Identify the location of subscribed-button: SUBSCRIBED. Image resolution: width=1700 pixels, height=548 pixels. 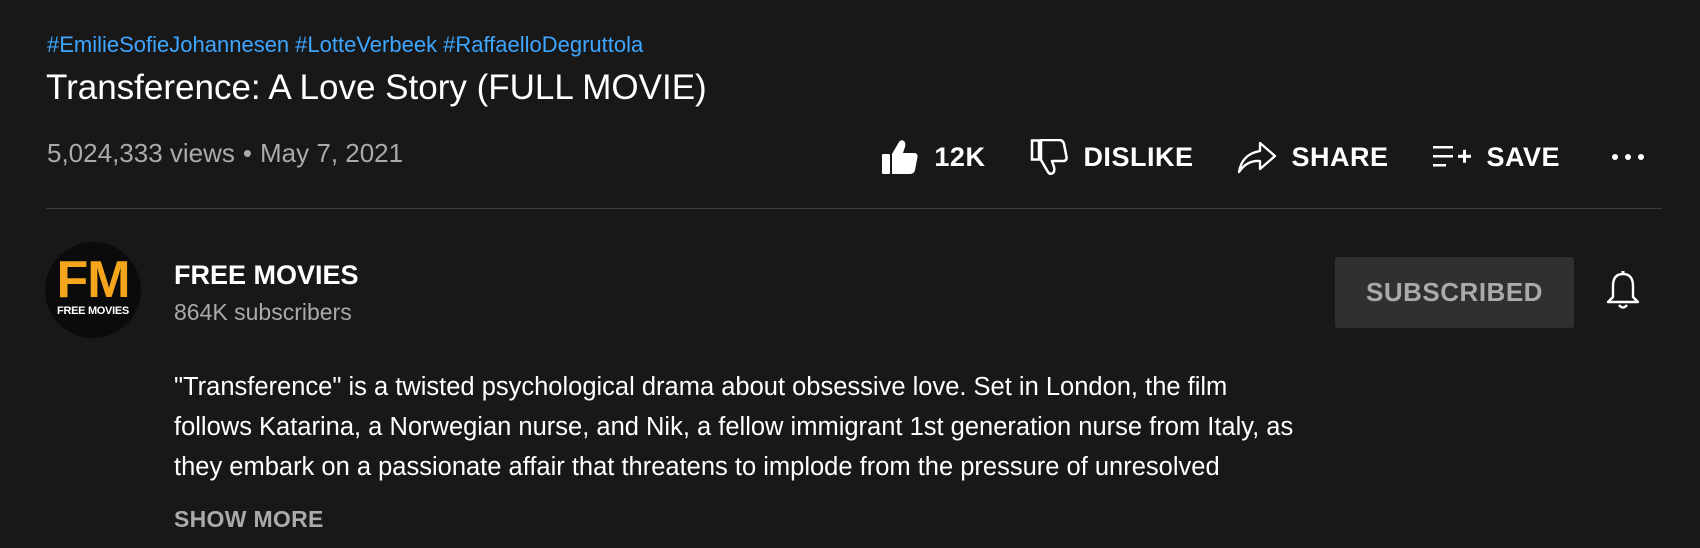
(1454, 292).